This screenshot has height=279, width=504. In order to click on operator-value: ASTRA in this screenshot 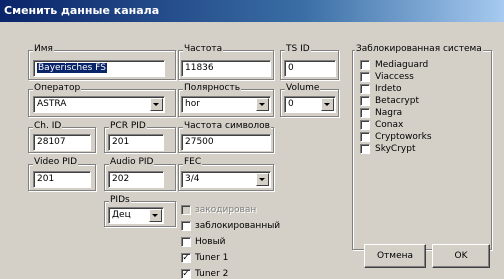, I will do `click(52, 104)`.